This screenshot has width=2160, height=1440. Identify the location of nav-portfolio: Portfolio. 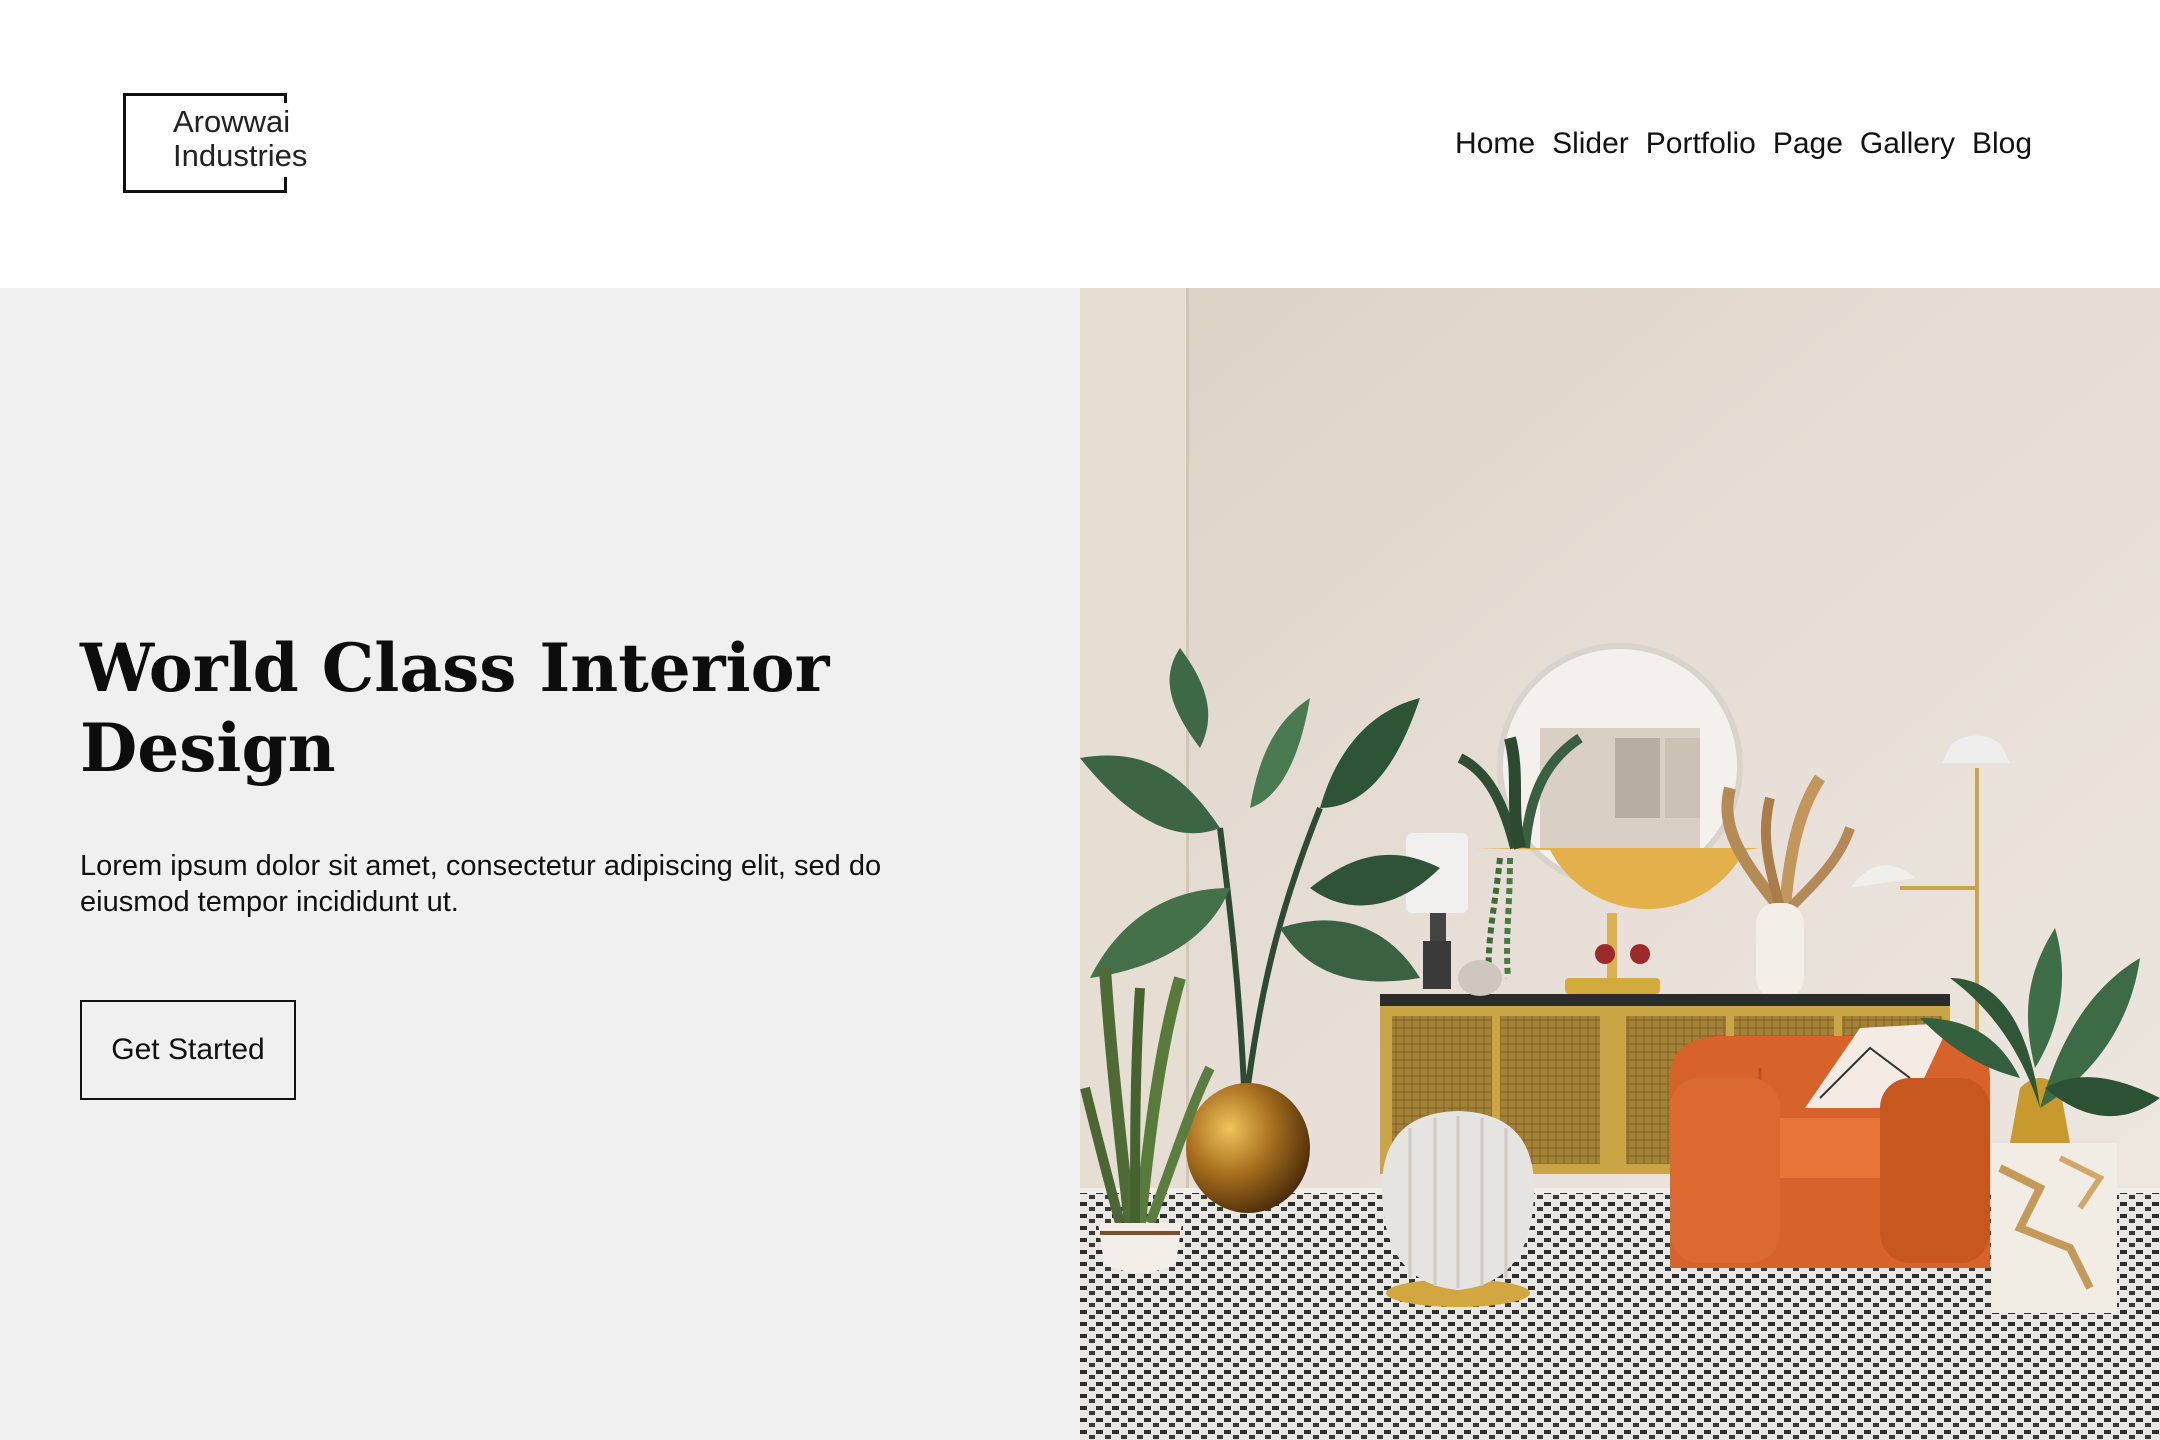
(1701, 144).